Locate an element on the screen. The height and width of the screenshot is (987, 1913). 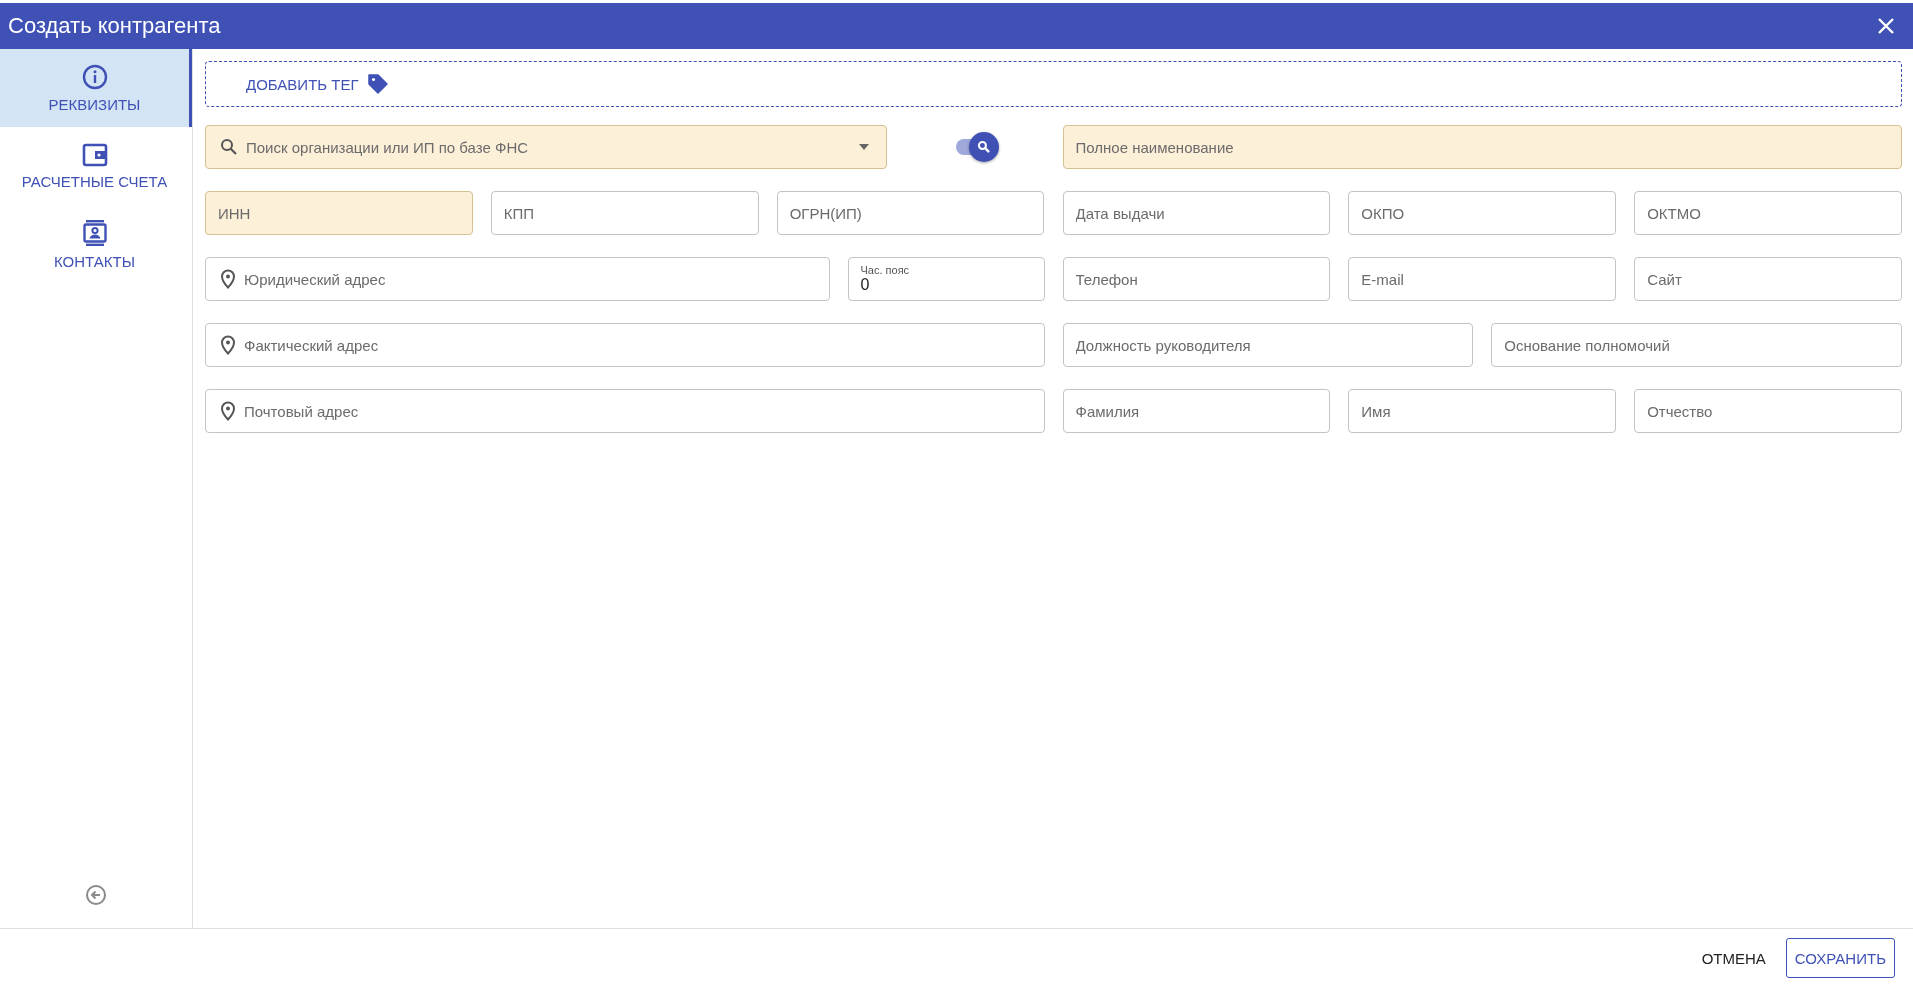
input-field: E-mail is located at coordinates (1482, 279).